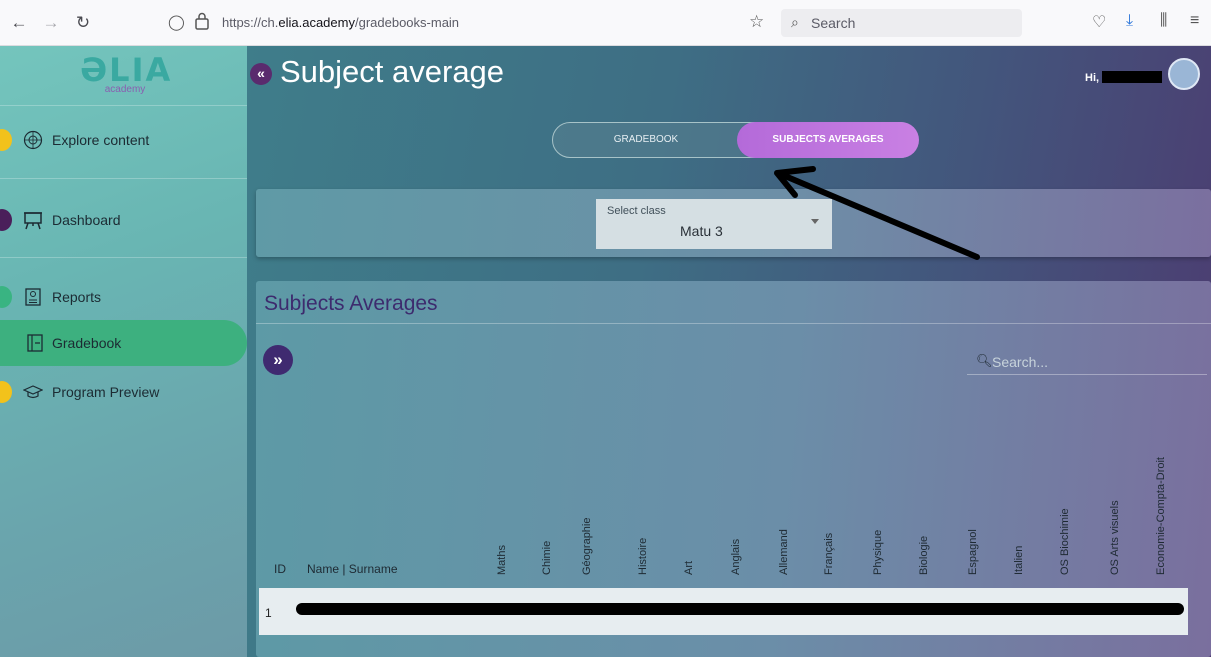 The image size is (1211, 657). I want to click on gradebook-icon, so click(35, 343).